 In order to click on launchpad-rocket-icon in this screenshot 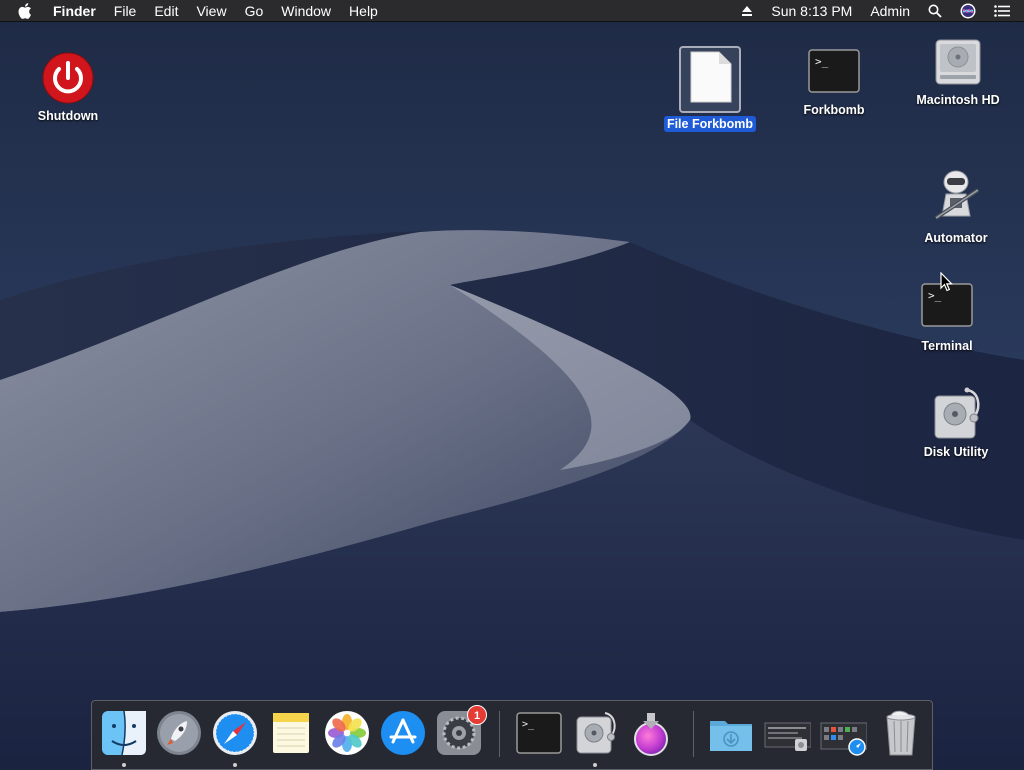, I will do `click(179, 733)`.